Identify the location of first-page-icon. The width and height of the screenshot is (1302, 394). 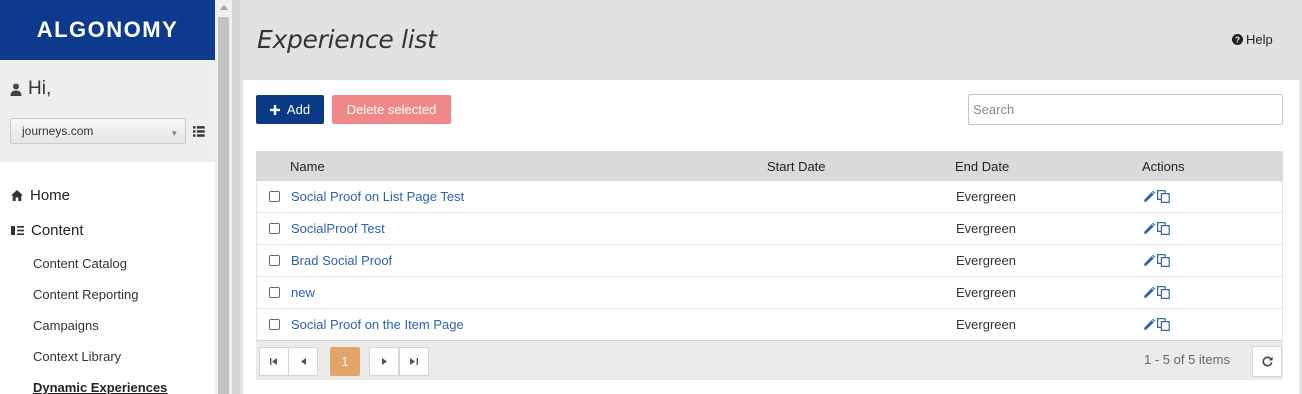
(273, 361).